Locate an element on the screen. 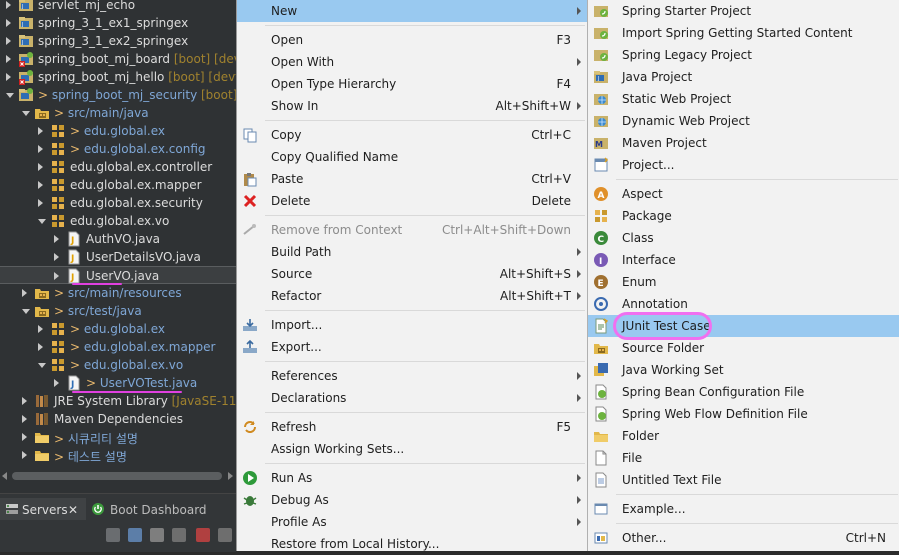 This screenshot has height=555, width=899. menu-item-declarations: Declarations is located at coordinates (412, 398).